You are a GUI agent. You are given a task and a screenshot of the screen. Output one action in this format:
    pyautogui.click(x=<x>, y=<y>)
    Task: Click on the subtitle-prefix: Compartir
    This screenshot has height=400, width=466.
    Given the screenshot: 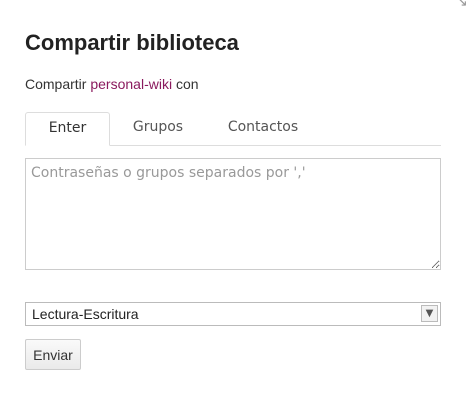 What is the action you would take?
    pyautogui.click(x=58, y=84)
    